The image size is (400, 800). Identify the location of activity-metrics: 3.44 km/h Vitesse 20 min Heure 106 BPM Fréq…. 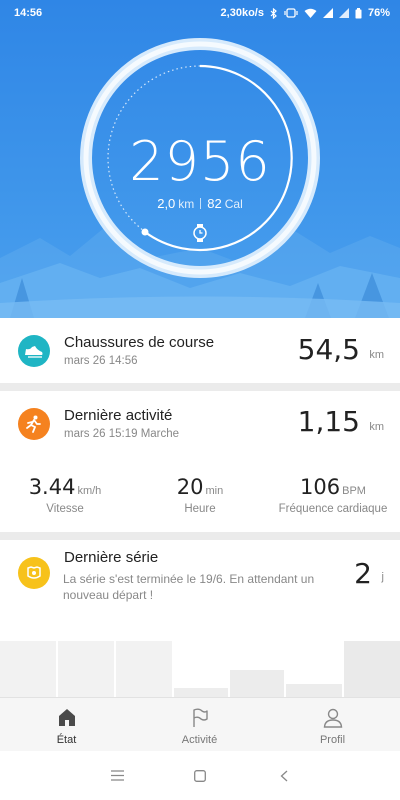
(200, 500).